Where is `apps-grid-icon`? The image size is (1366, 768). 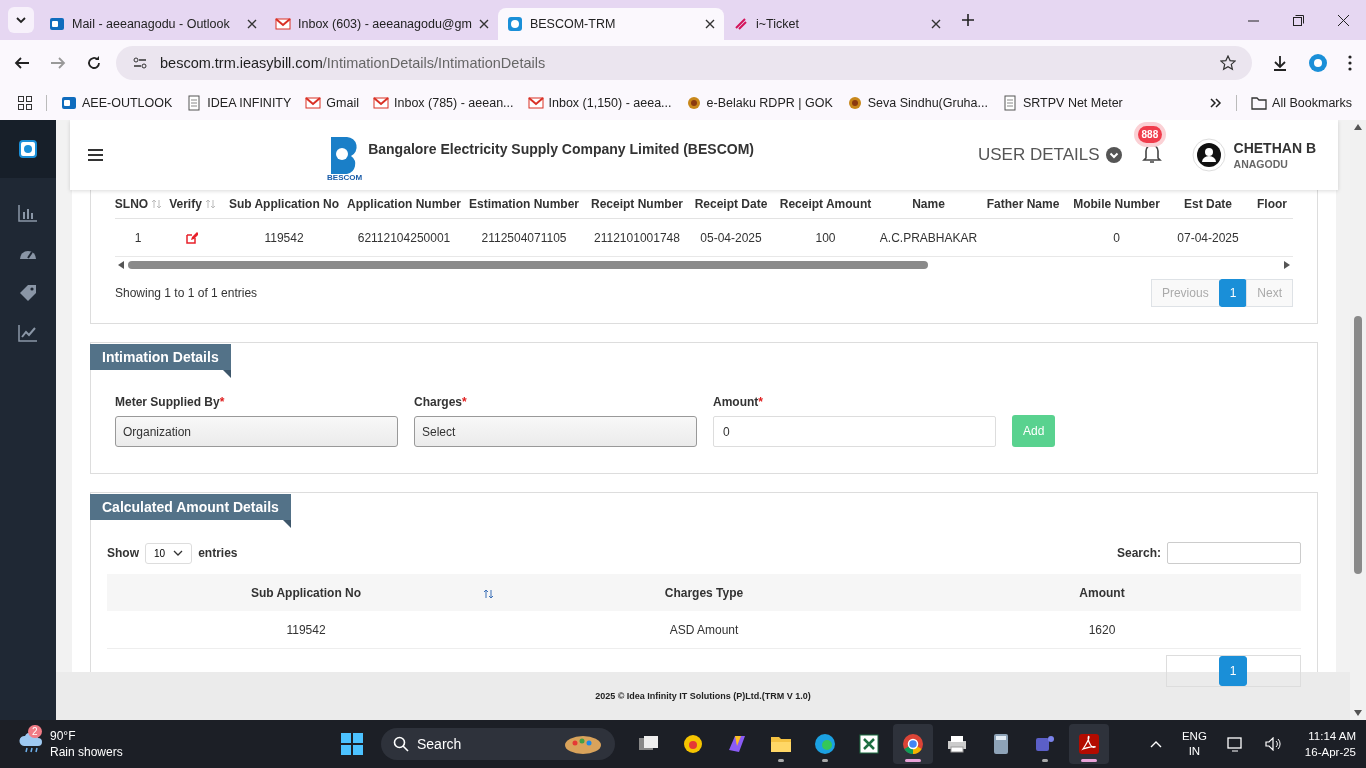
apps-grid-icon is located at coordinates (25, 102).